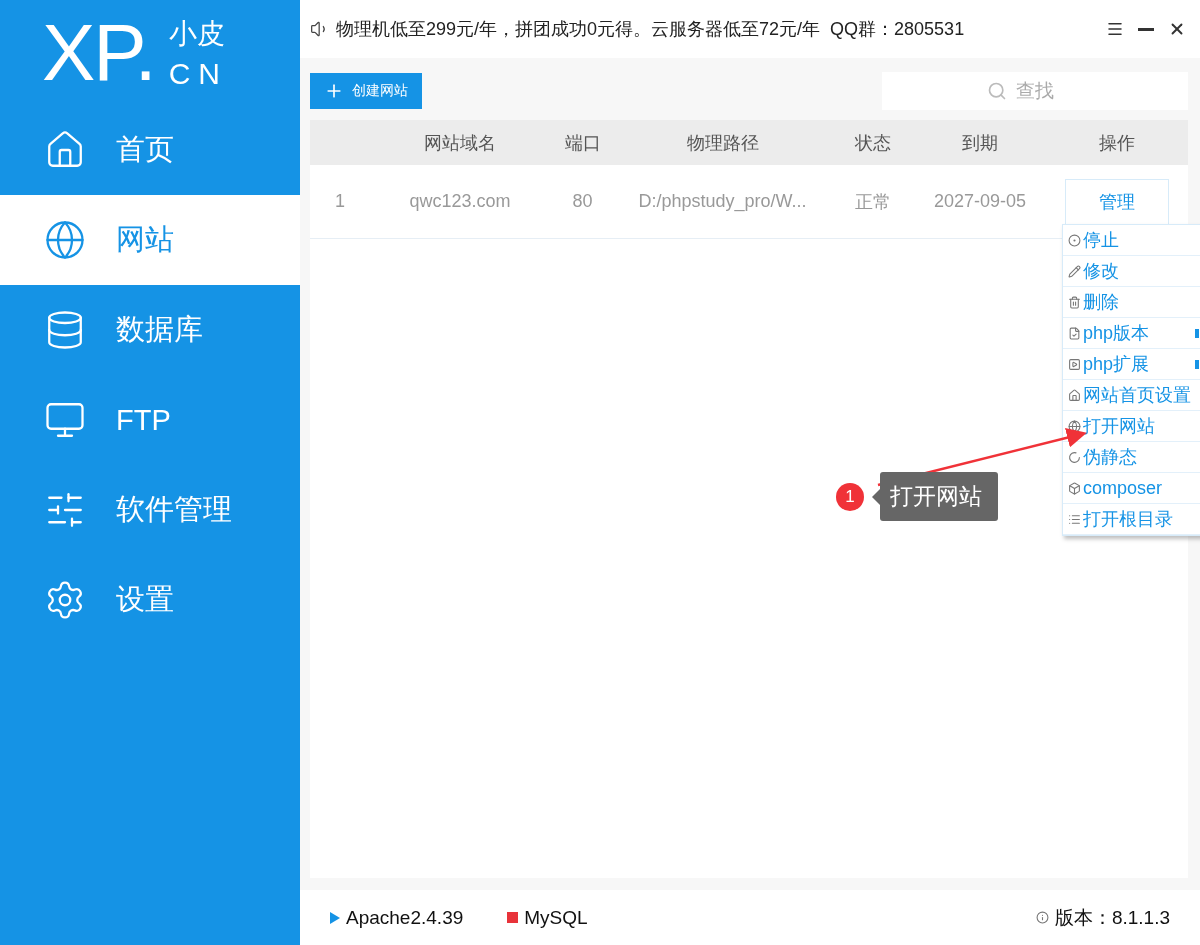 Image resolution: width=1200 pixels, height=945 pixels. What do you see at coordinates (547, 917) in the screenshot?
I see `service-status: MySQL` at bounding box center [547, 917].